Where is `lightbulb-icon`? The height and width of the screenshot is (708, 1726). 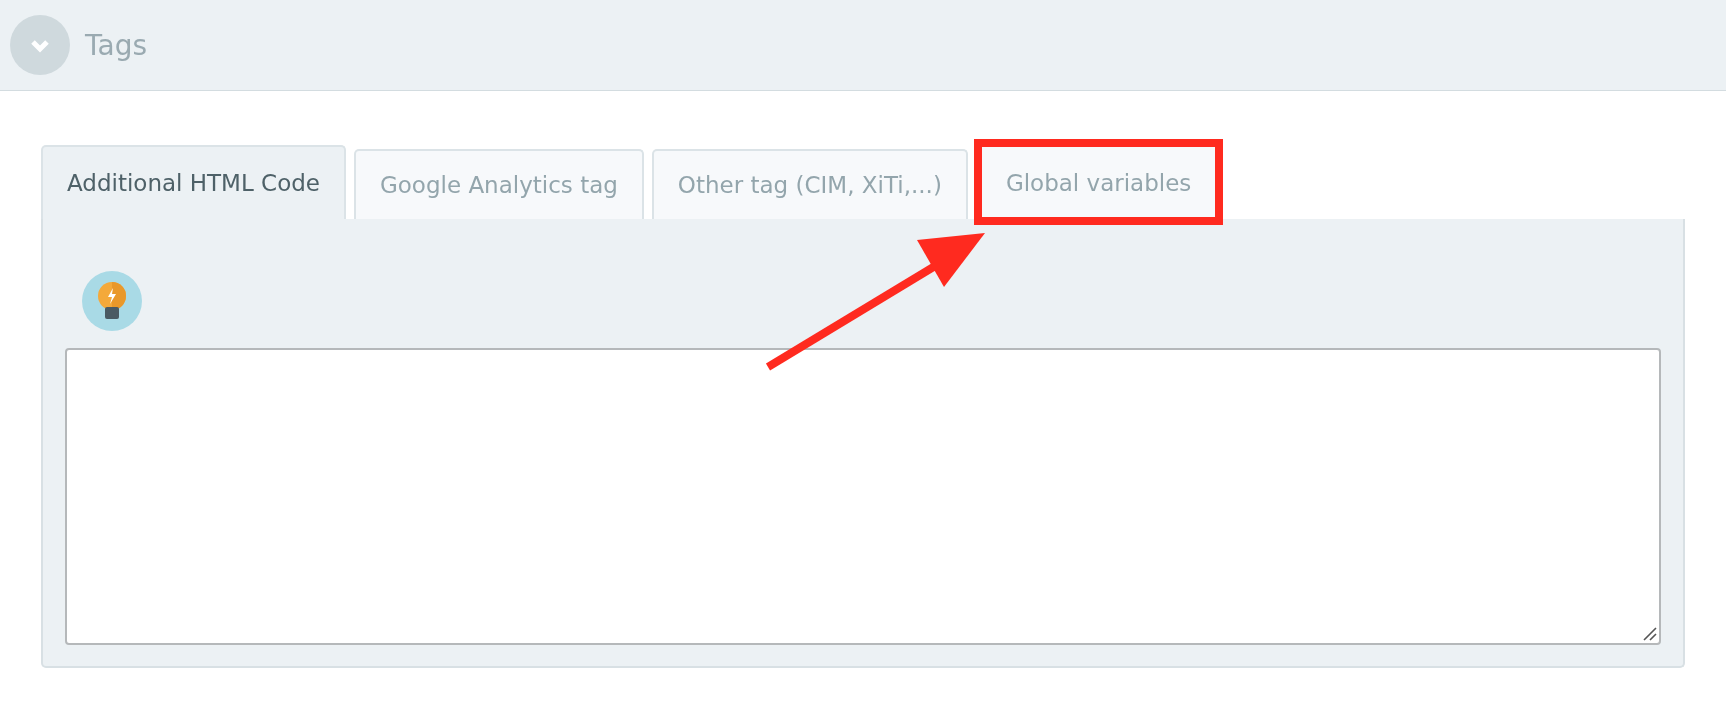 lightbulb-icon is located at coordinates (112, 301).